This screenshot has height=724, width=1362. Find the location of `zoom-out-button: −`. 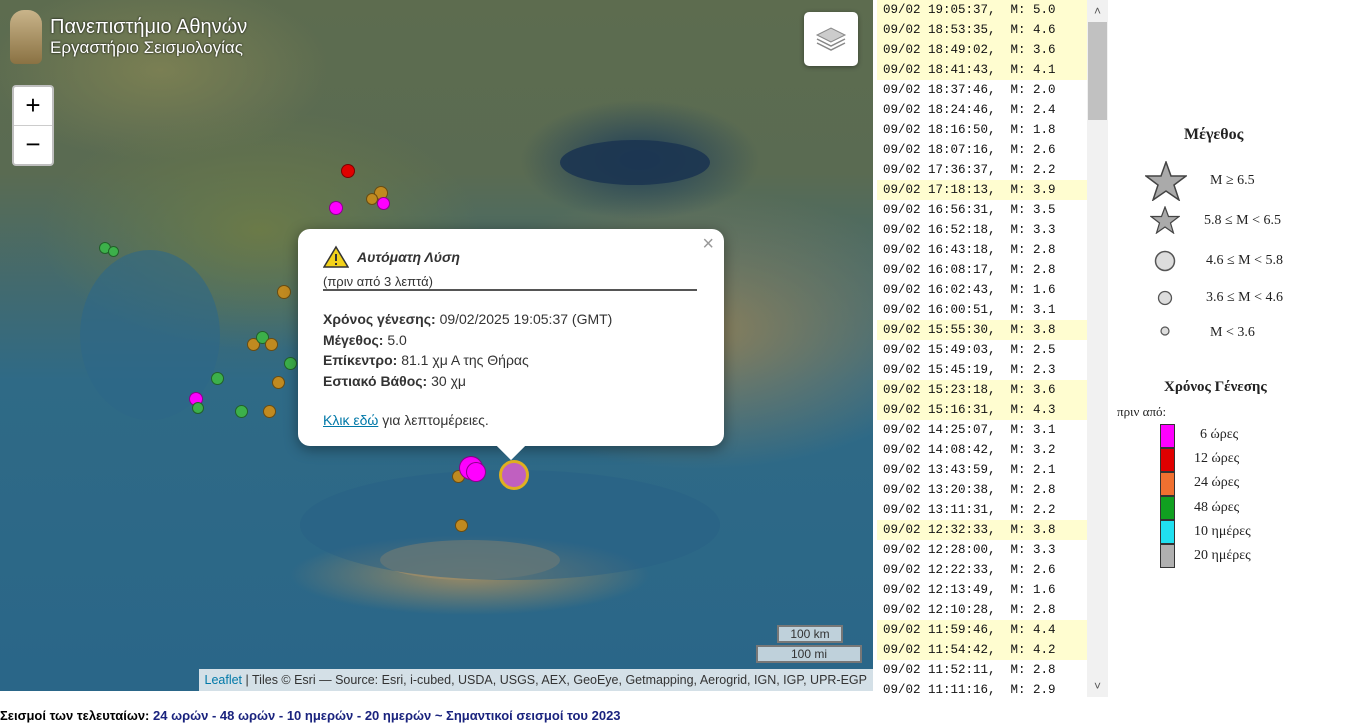

zoom-out-button: − is located at coordinates (33, 144).